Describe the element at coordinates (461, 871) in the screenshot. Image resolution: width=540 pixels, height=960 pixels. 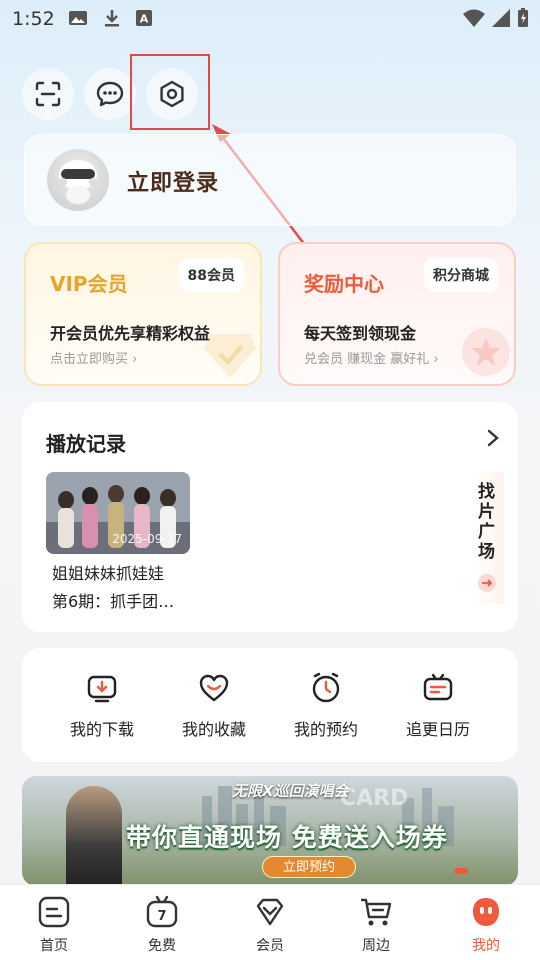
I see `banner-page-indicator` at that location.